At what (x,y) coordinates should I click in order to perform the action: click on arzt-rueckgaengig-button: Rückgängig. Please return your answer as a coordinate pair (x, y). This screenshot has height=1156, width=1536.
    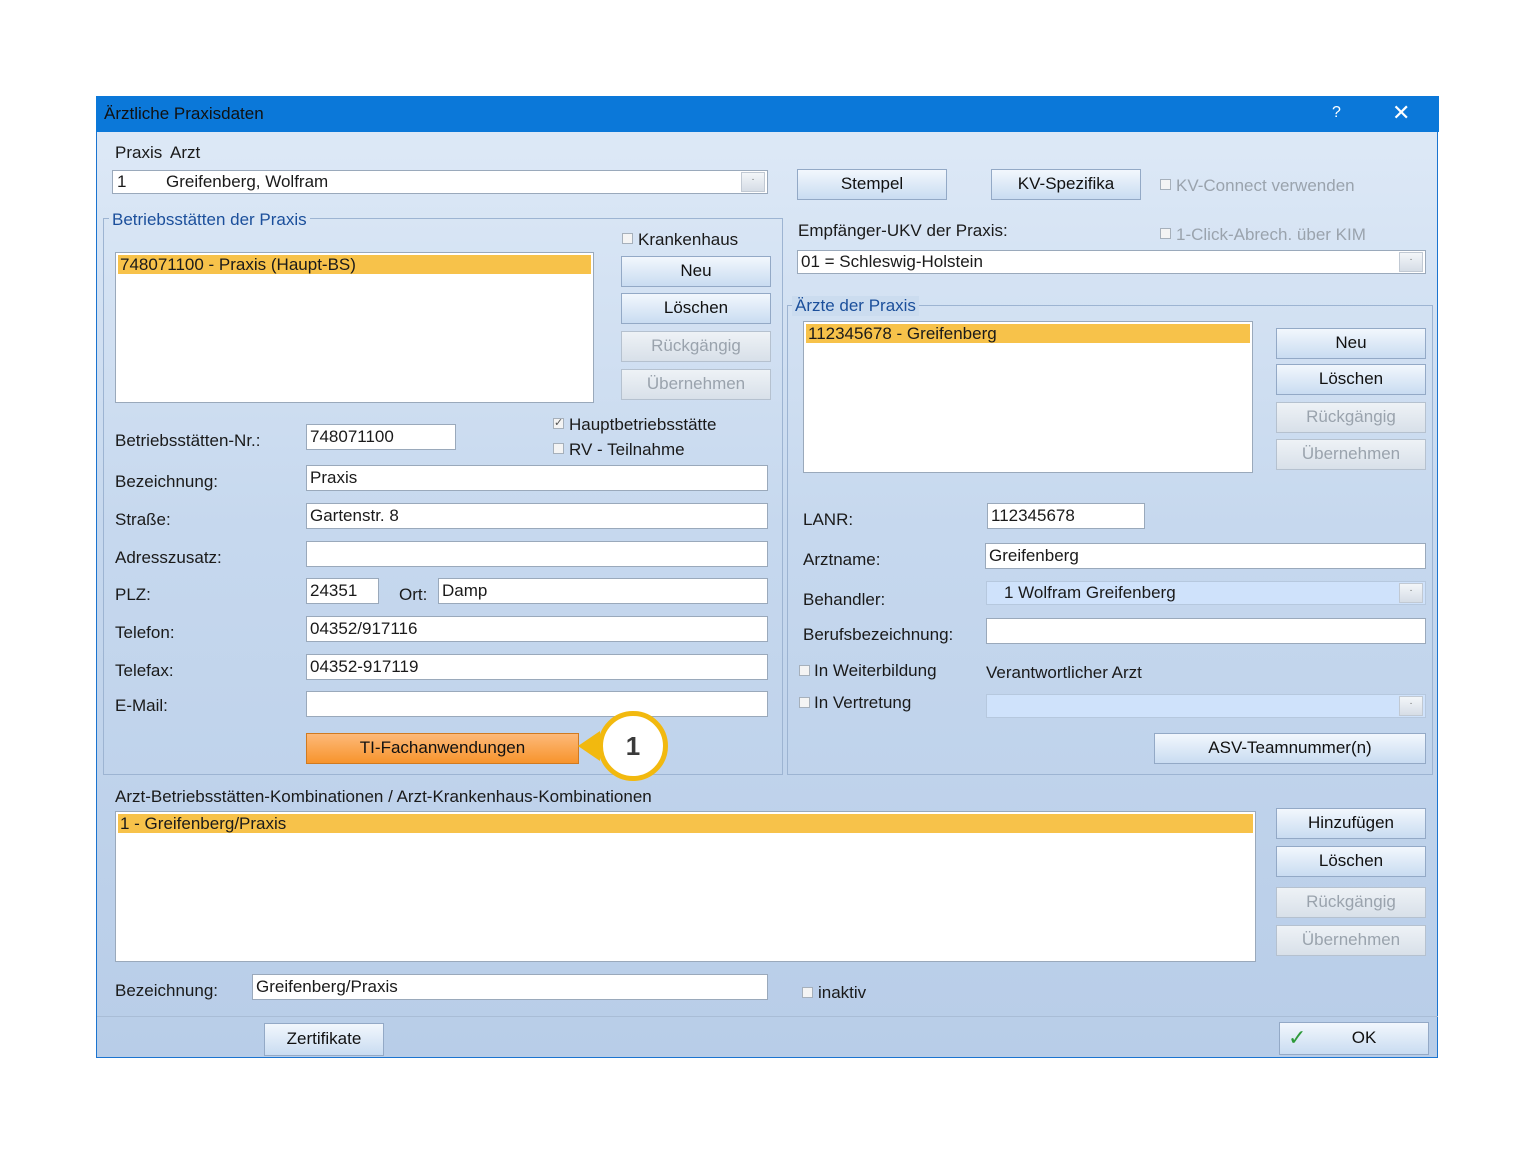
    Looking at the image, I should click on (1351, 417).